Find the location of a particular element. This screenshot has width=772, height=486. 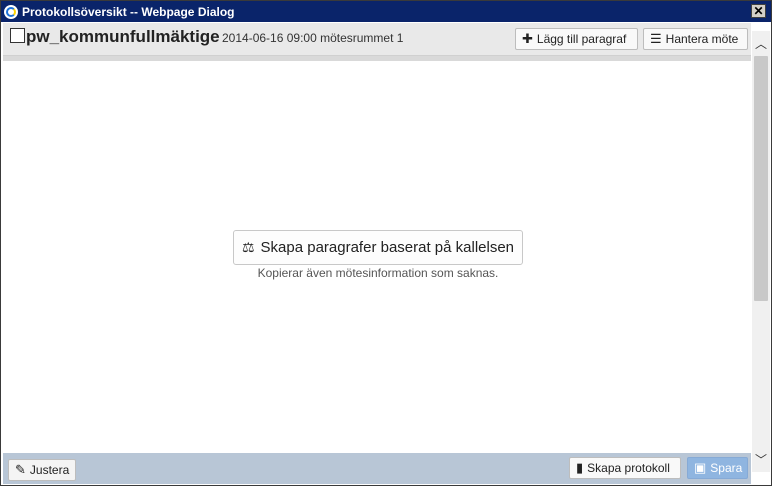

meeting-info: 2014-06-16 09:00 mötesrummet 1 is located at coordinates (313, 38).